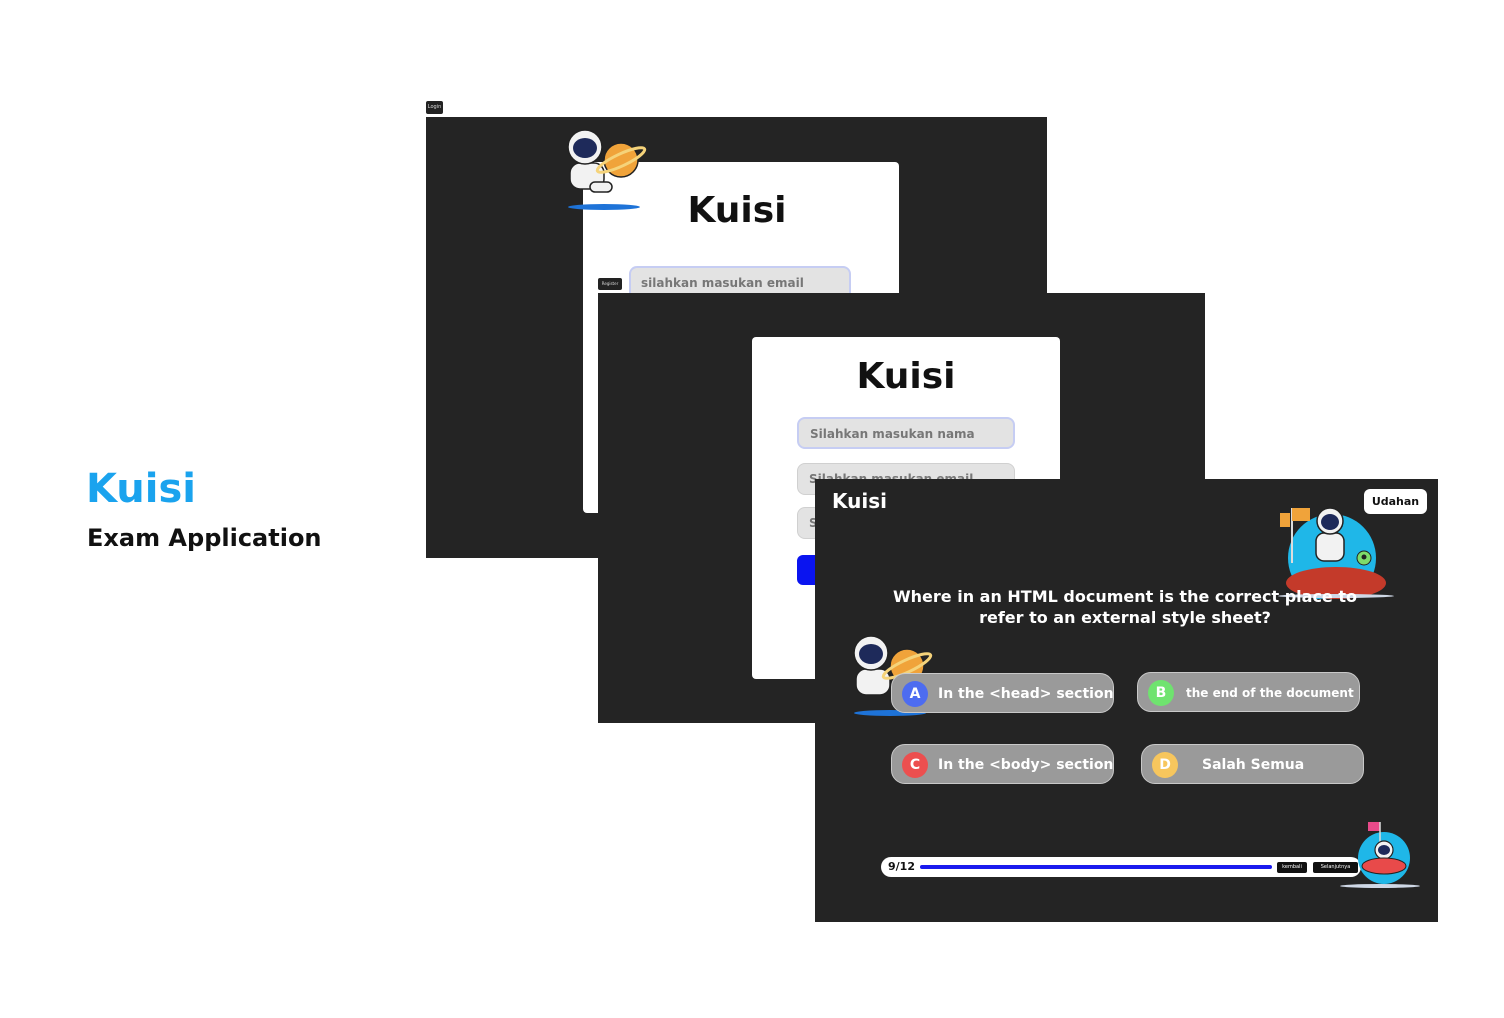 This screenshot has width=1504, height=1018. I want to click on astronaut-flag-illustration, so click(1336, 551).